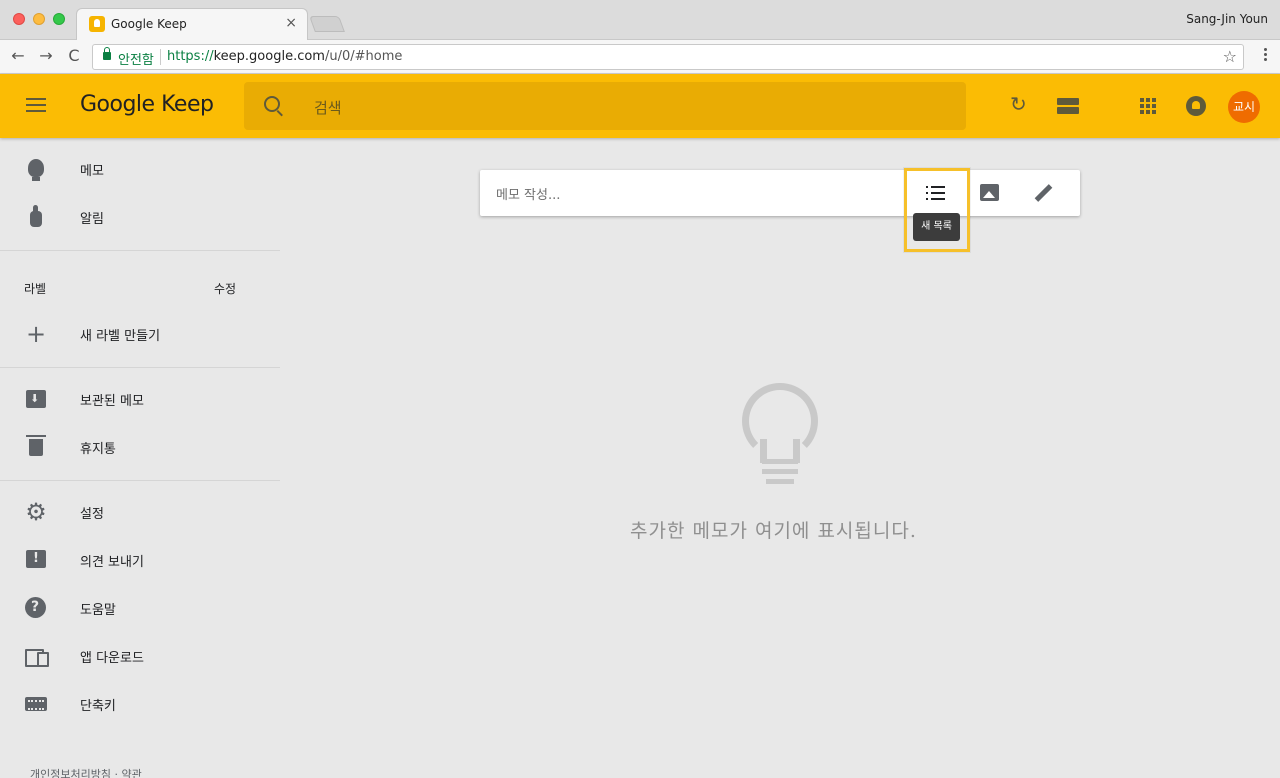 The height and width of the screenshot is (778, 1280). I want to click on bookmark-star-icon: ☆, so click(1230, 56).